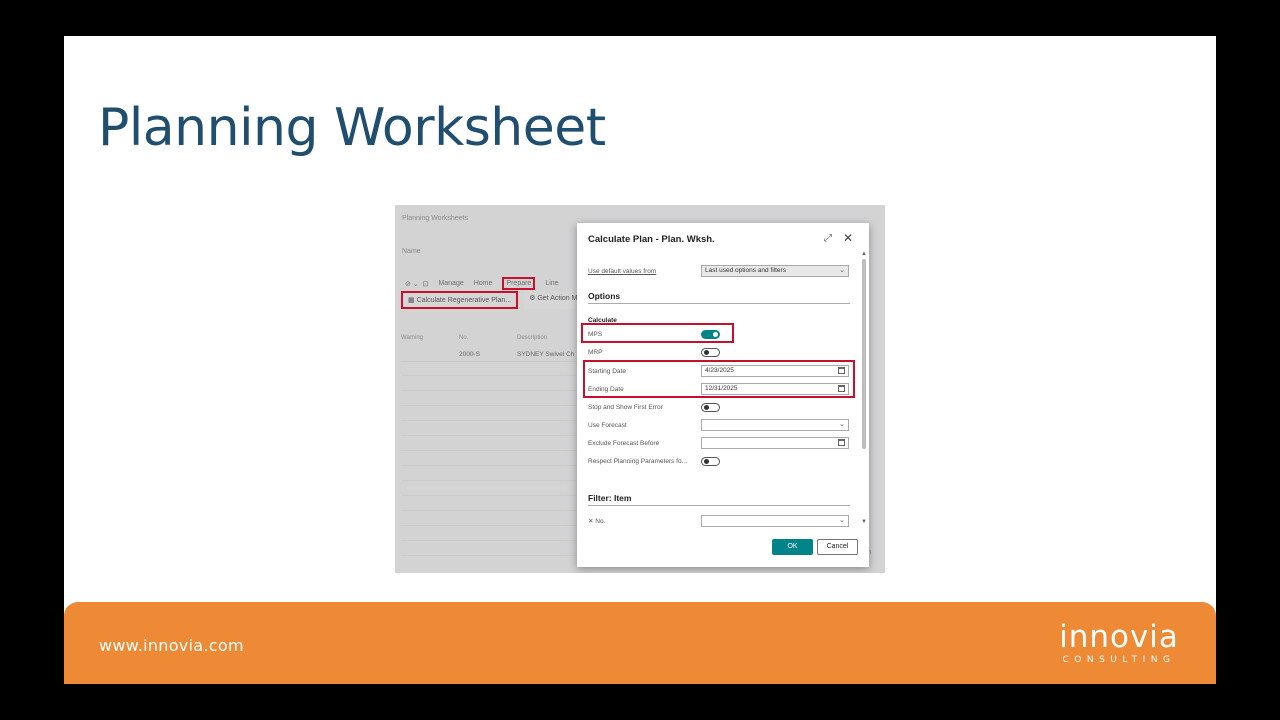  Describe the element at coordinates (551, 283) in the screenshot. I see `tab-line: Line` at that location.